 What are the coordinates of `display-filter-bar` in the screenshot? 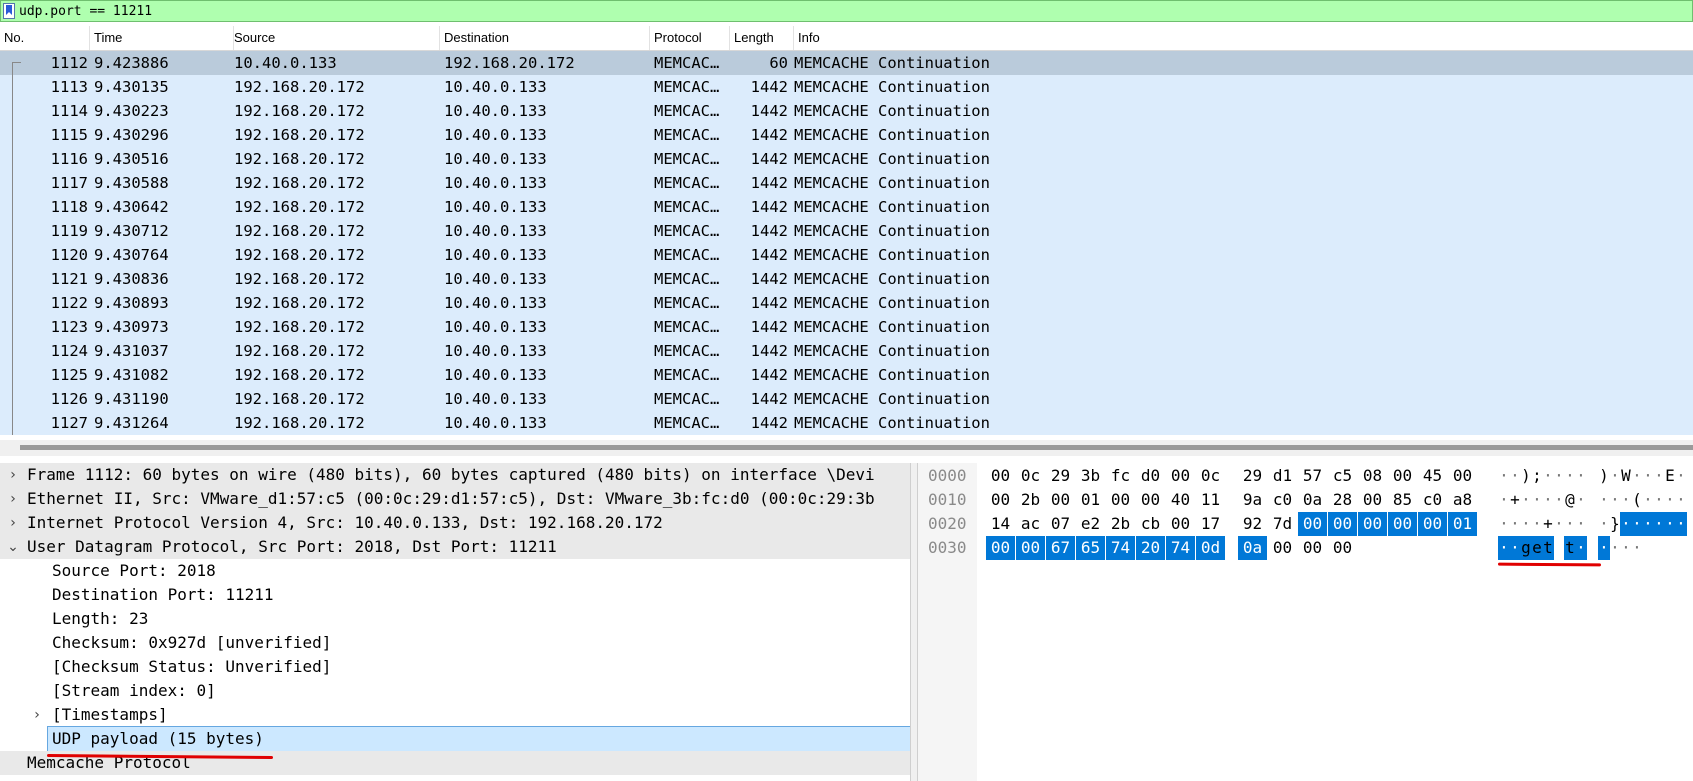 It's located at (846, 11).